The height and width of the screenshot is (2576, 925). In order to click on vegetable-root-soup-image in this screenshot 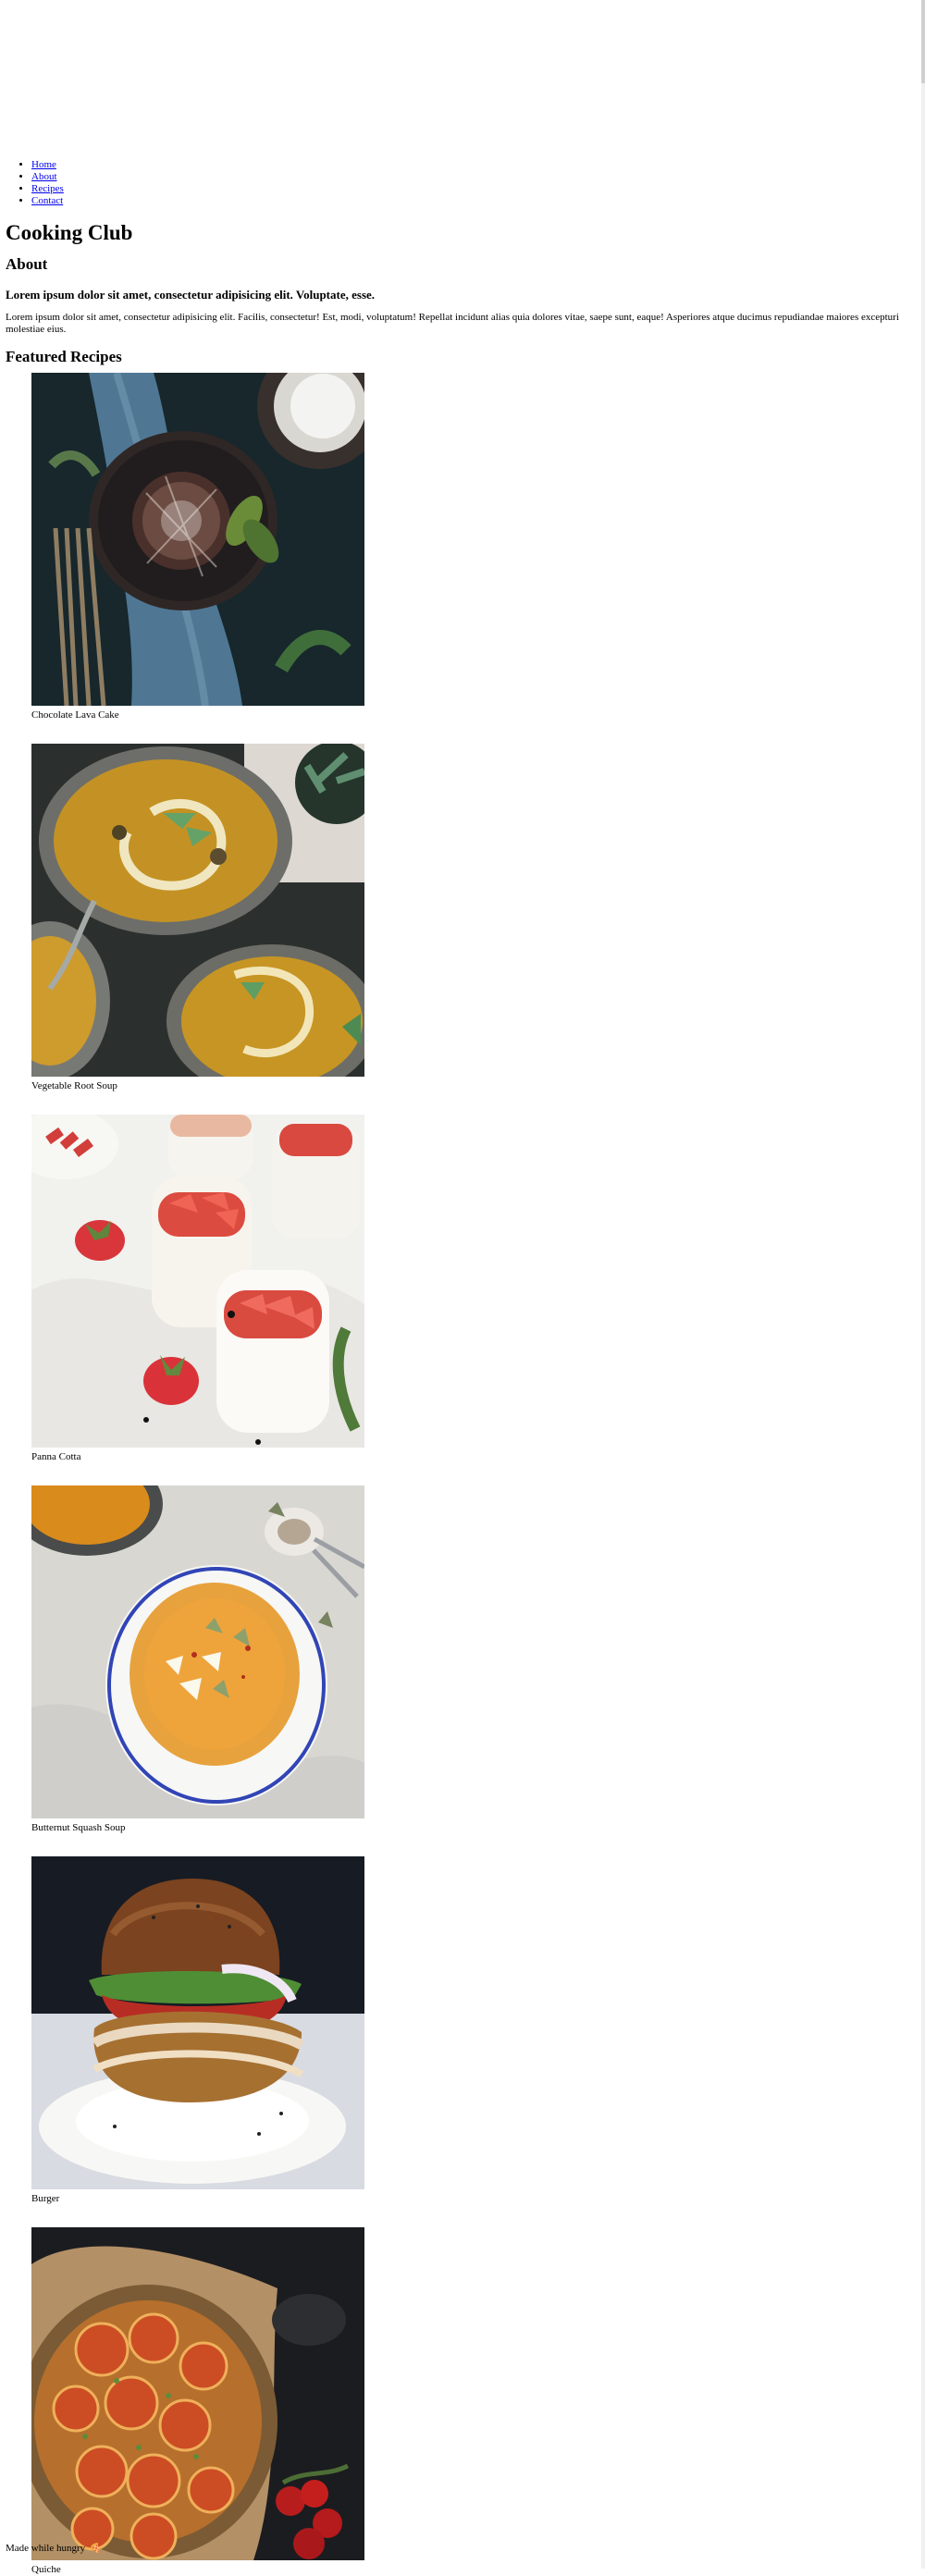, I will do `click(197, 910)`.